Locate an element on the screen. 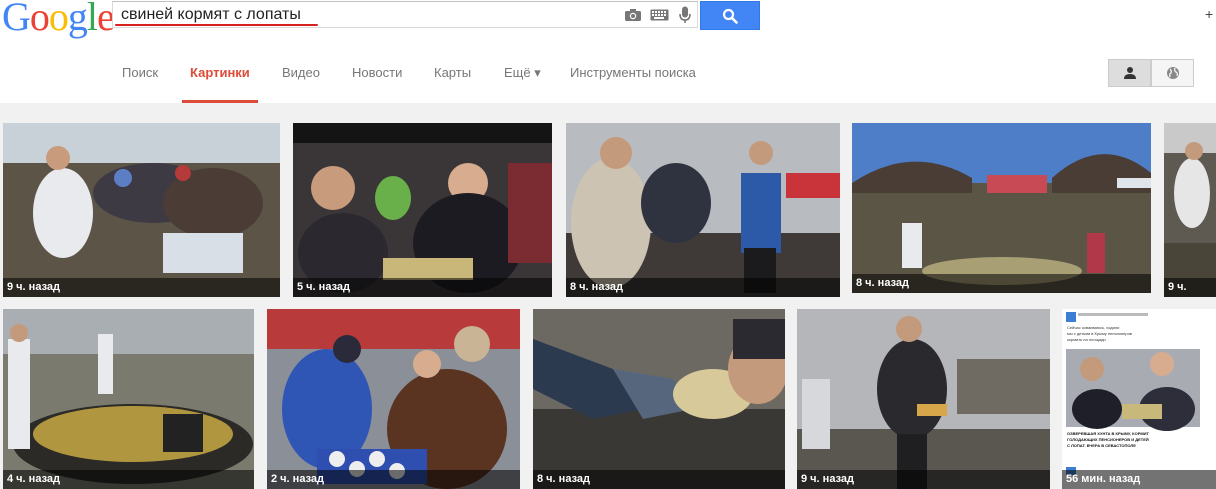 The width and height of the screenshot is (1216, 489). tab-more: Ещё ▾ is located at coordinates (522, 73).